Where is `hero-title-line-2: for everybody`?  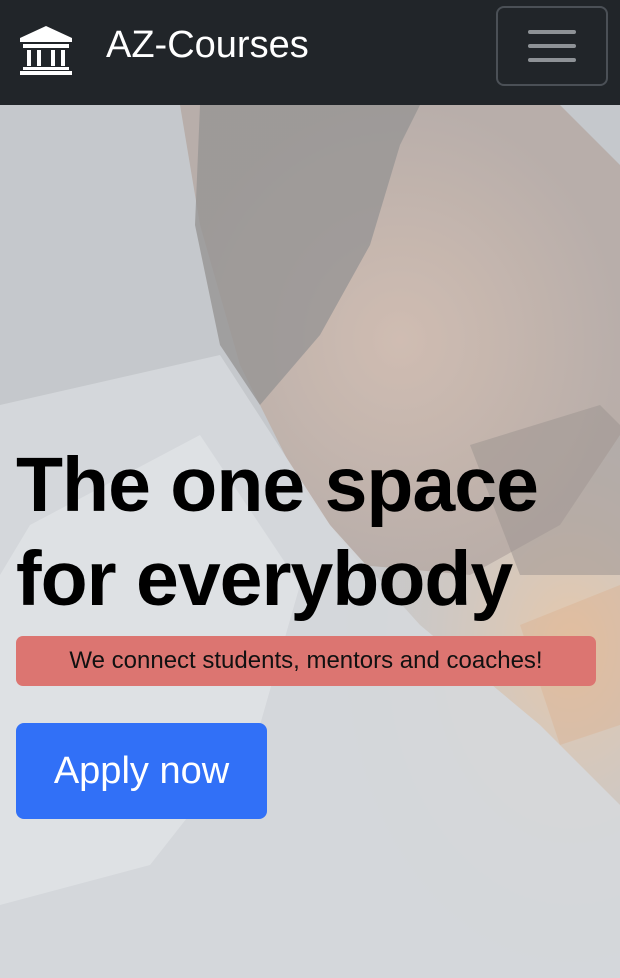
hero-title-line-2: for everybody is located at coordinates (264, 579).